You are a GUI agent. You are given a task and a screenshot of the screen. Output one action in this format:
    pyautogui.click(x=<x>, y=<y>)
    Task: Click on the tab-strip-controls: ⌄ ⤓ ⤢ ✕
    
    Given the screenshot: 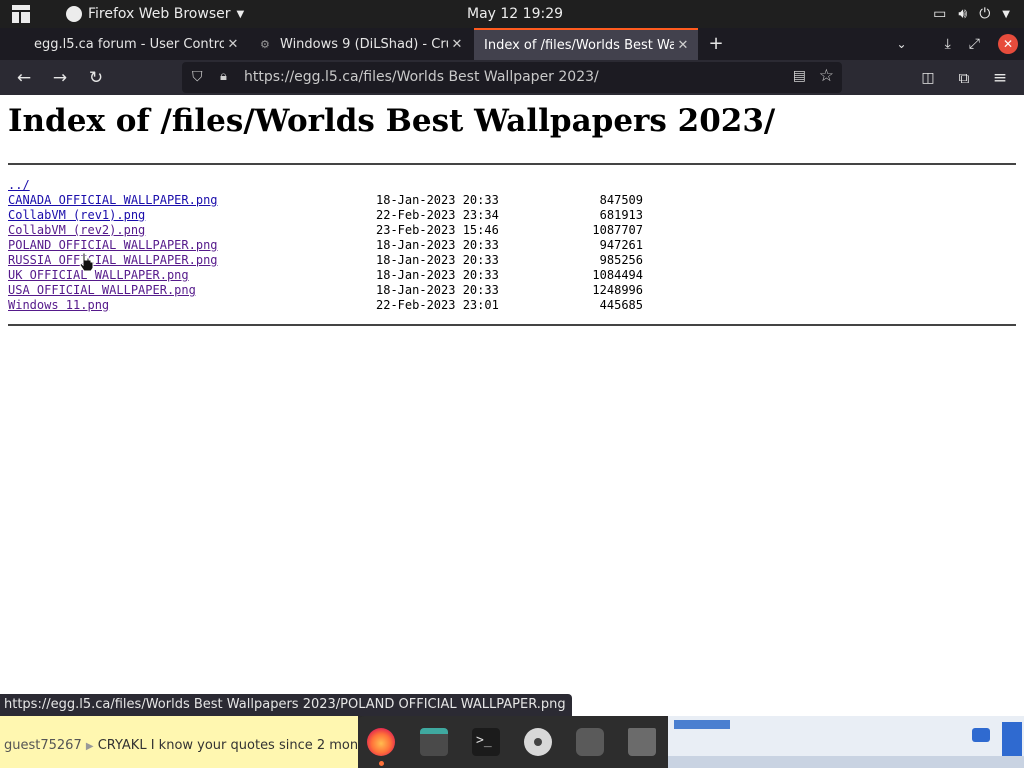 What is the action you would take?
    pyautogui.click(x=957, y=44)
    